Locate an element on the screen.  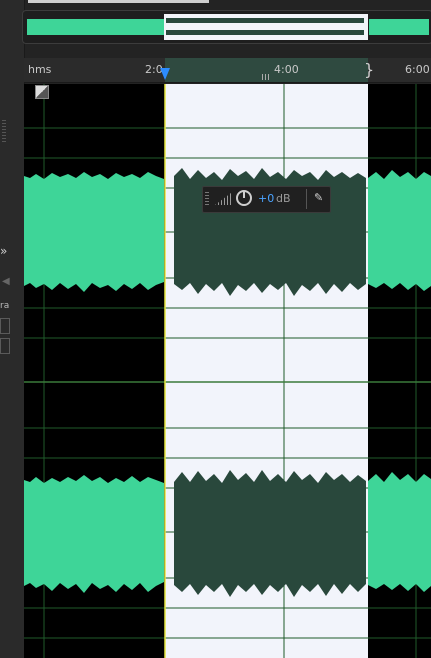
ruler-tick-label: 4:00 is located at coordinates (286, 69).